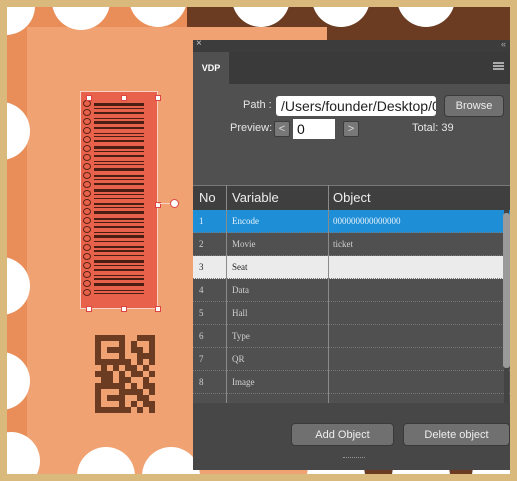  Describe the element at coordinates (211, 68) in the screenshot. I see `tab-vdp: VDP` at that location.